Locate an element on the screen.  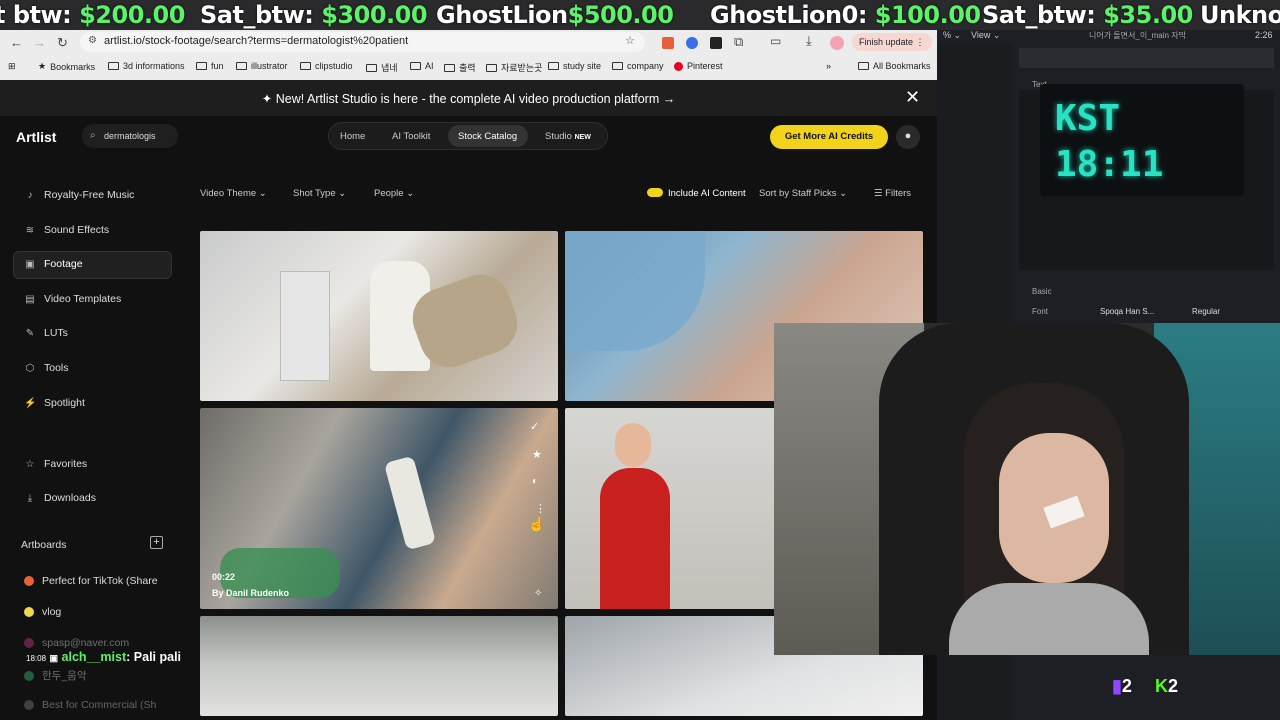
sidebar-item-footage: ▣ Footage is located at coordinates (53, 264).